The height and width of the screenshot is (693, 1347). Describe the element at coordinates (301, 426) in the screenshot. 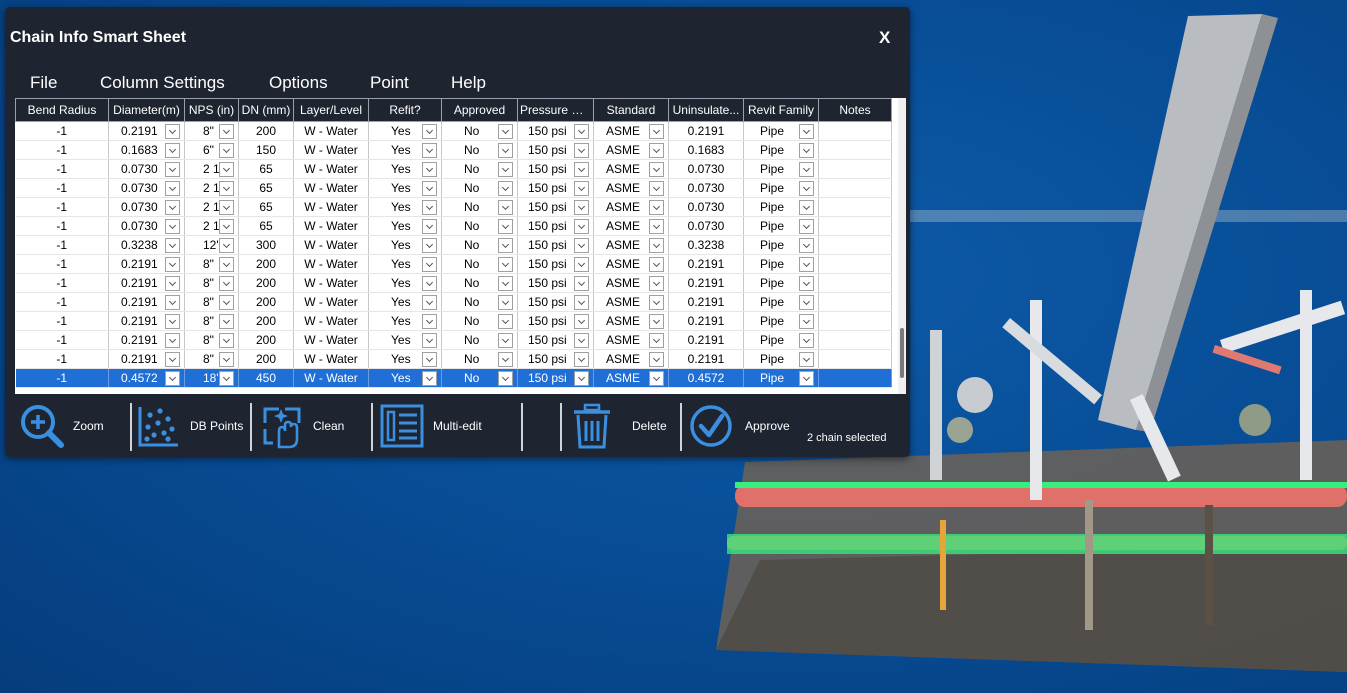

I see `clean-button: Clean` at that location.